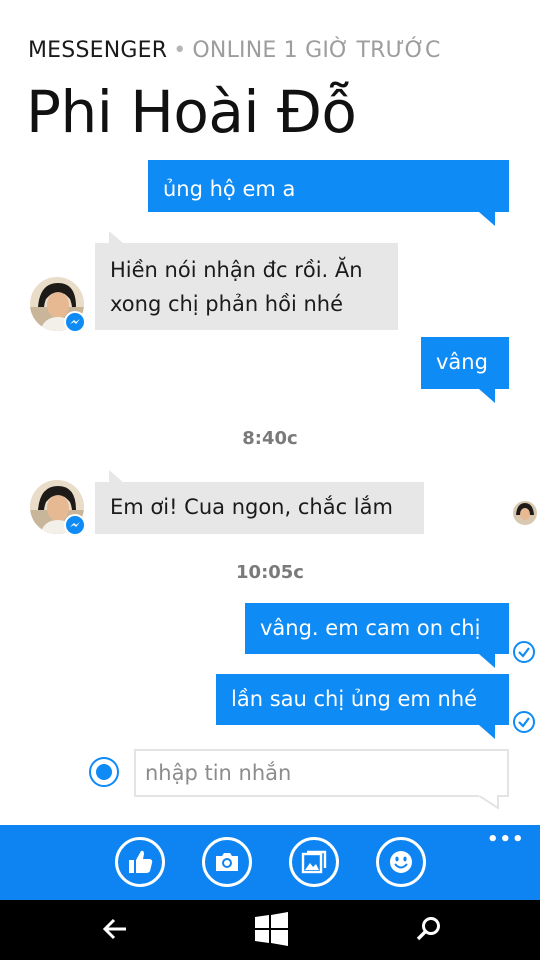 The image size is (540, 960). I want to click on emoji-icon, so click(401, 862).